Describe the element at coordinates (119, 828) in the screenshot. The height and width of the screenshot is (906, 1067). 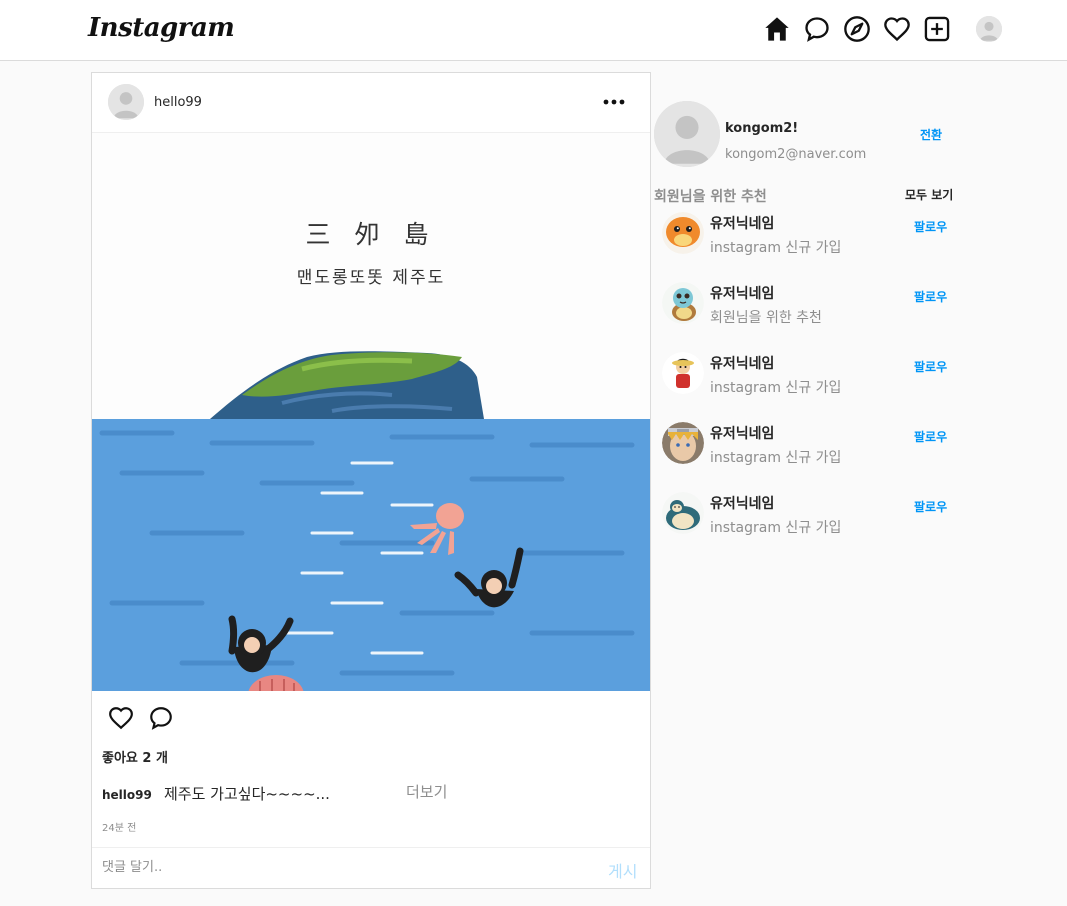
I see `post-timestamp: 24분 전` at that location.